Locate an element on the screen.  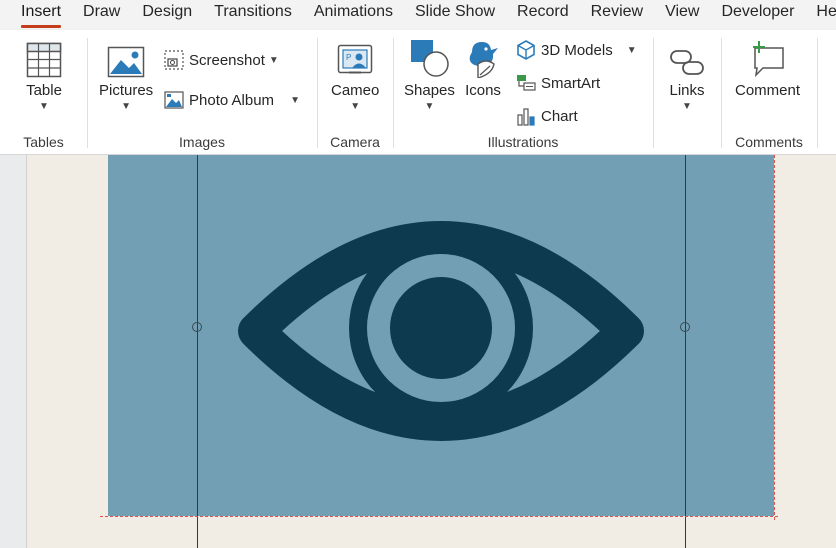
shapes-button: Shapes ▼ is located at coordinates (429, 73).